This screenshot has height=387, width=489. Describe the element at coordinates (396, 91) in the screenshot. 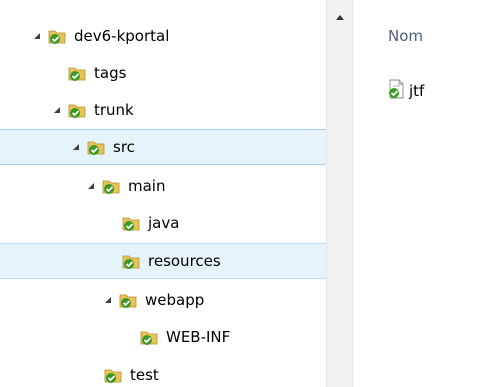

I see `svn-file-icon` at that location.